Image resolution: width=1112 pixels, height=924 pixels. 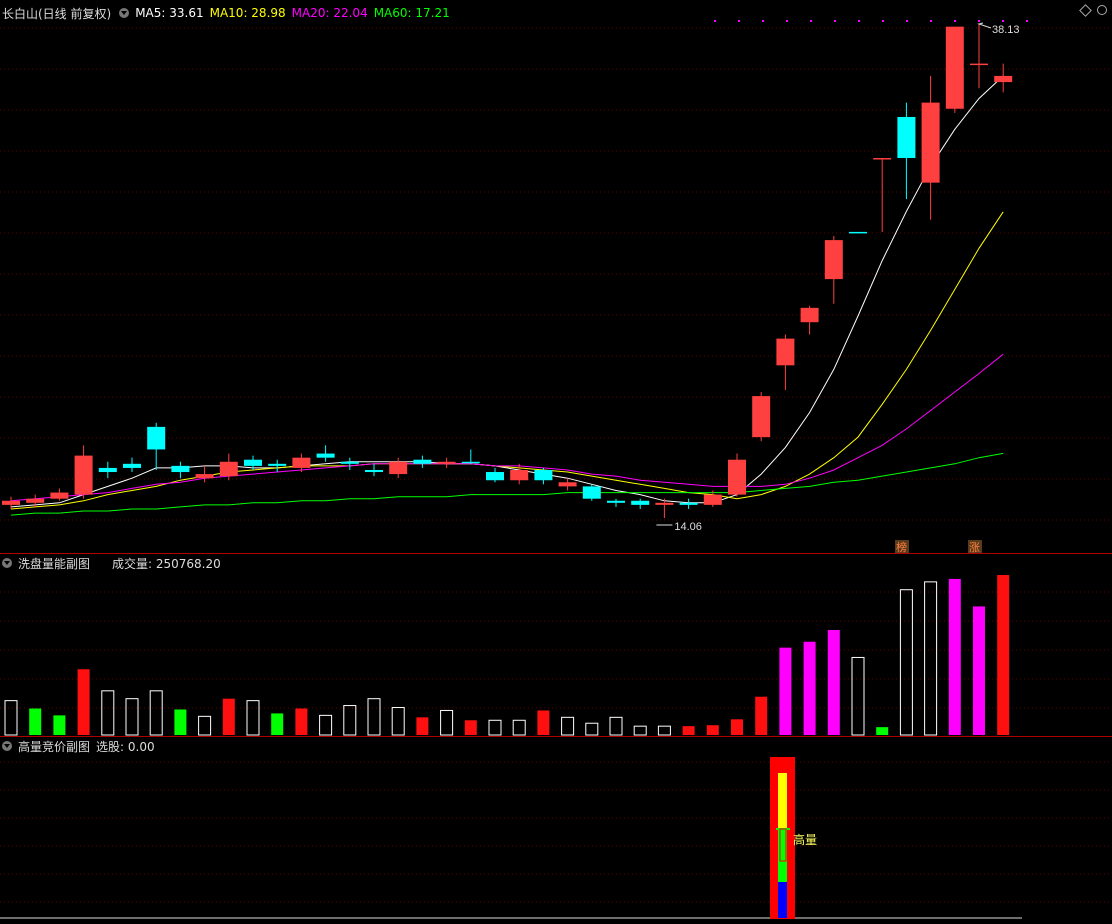 What do you see at coordinates (984, 25) in the screenshot?
I see `high-arrow` at bounding box center [984, 25].